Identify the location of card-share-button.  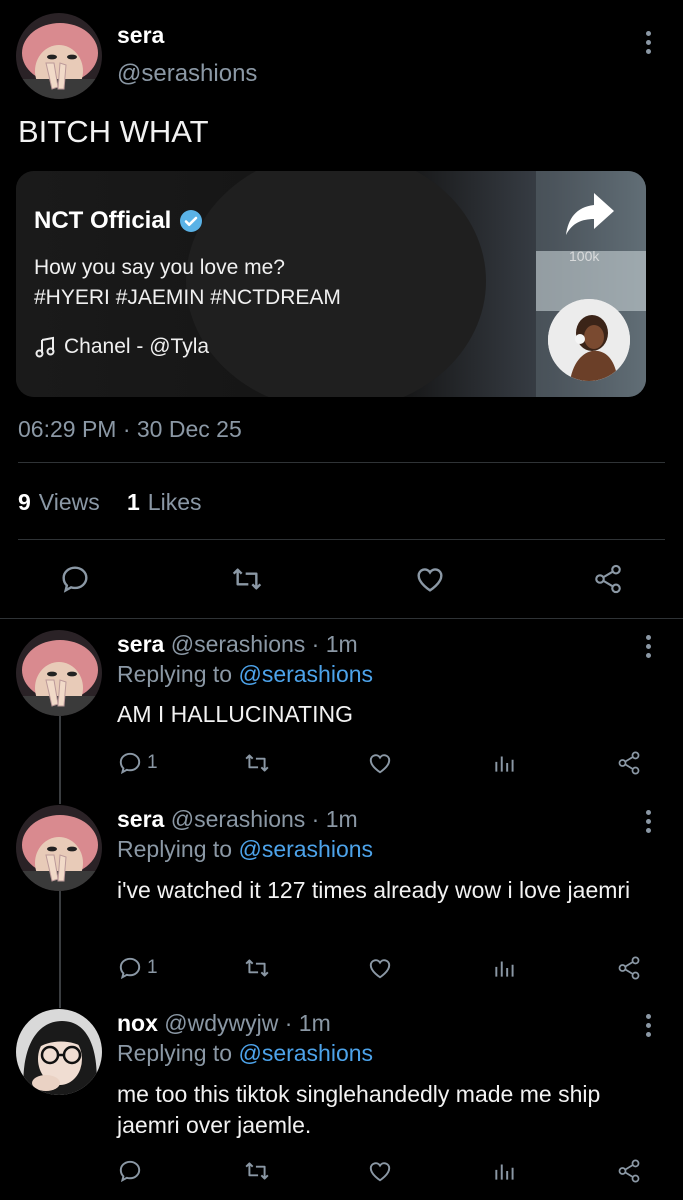
(590, 214).